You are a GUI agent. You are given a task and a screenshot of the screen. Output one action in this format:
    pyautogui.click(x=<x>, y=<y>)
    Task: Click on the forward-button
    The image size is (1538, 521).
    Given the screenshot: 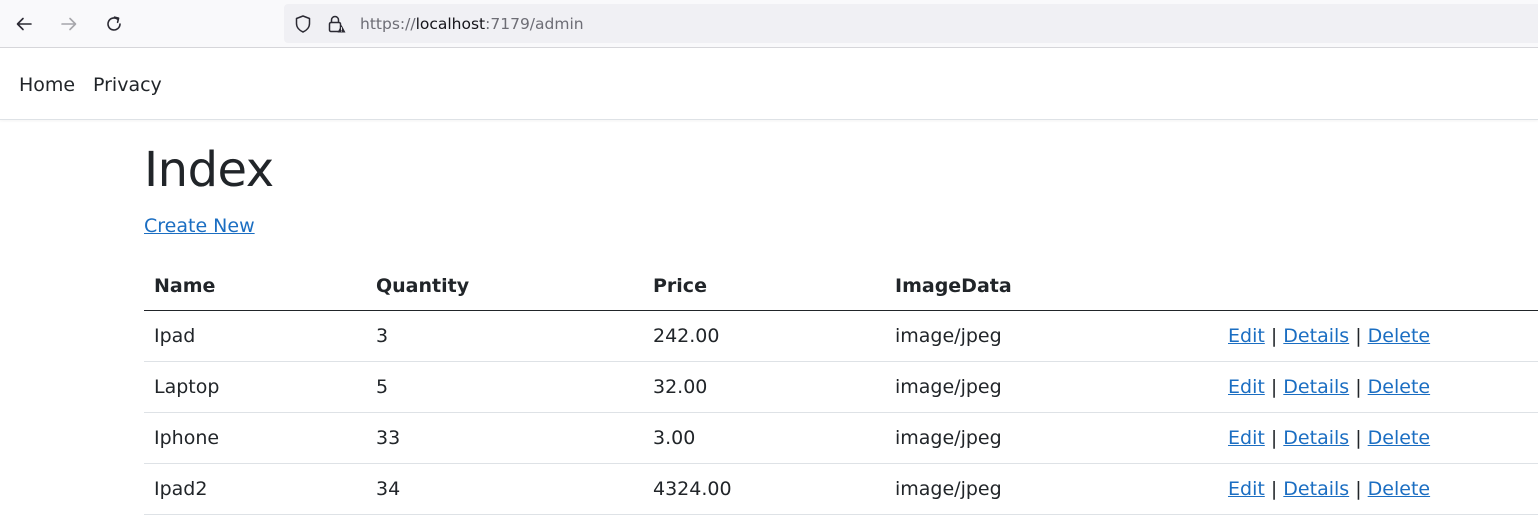 What is the action you would take?
    pyautogui.click(x=69, y=24)
    